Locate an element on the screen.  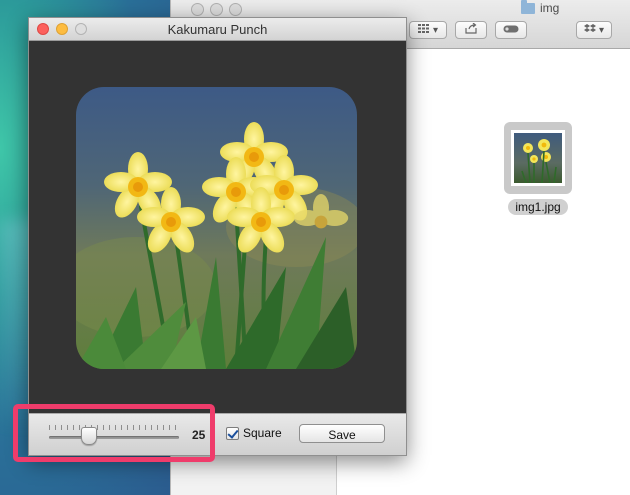
daffodil-thumbnail-image is located at coordinates (538, 158).